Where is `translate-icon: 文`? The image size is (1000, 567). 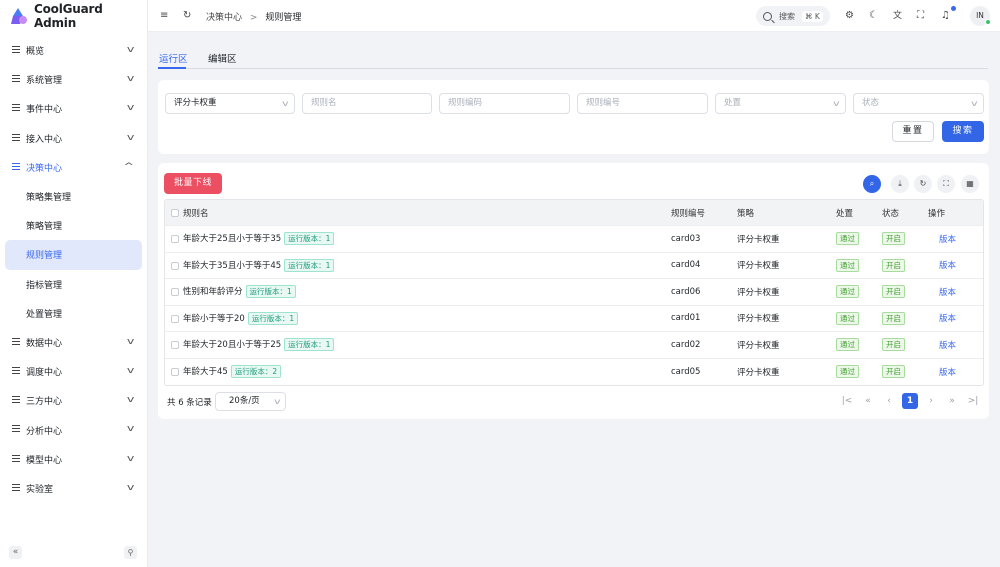 translate-icon: 文 is located at coordinates (897, 16).